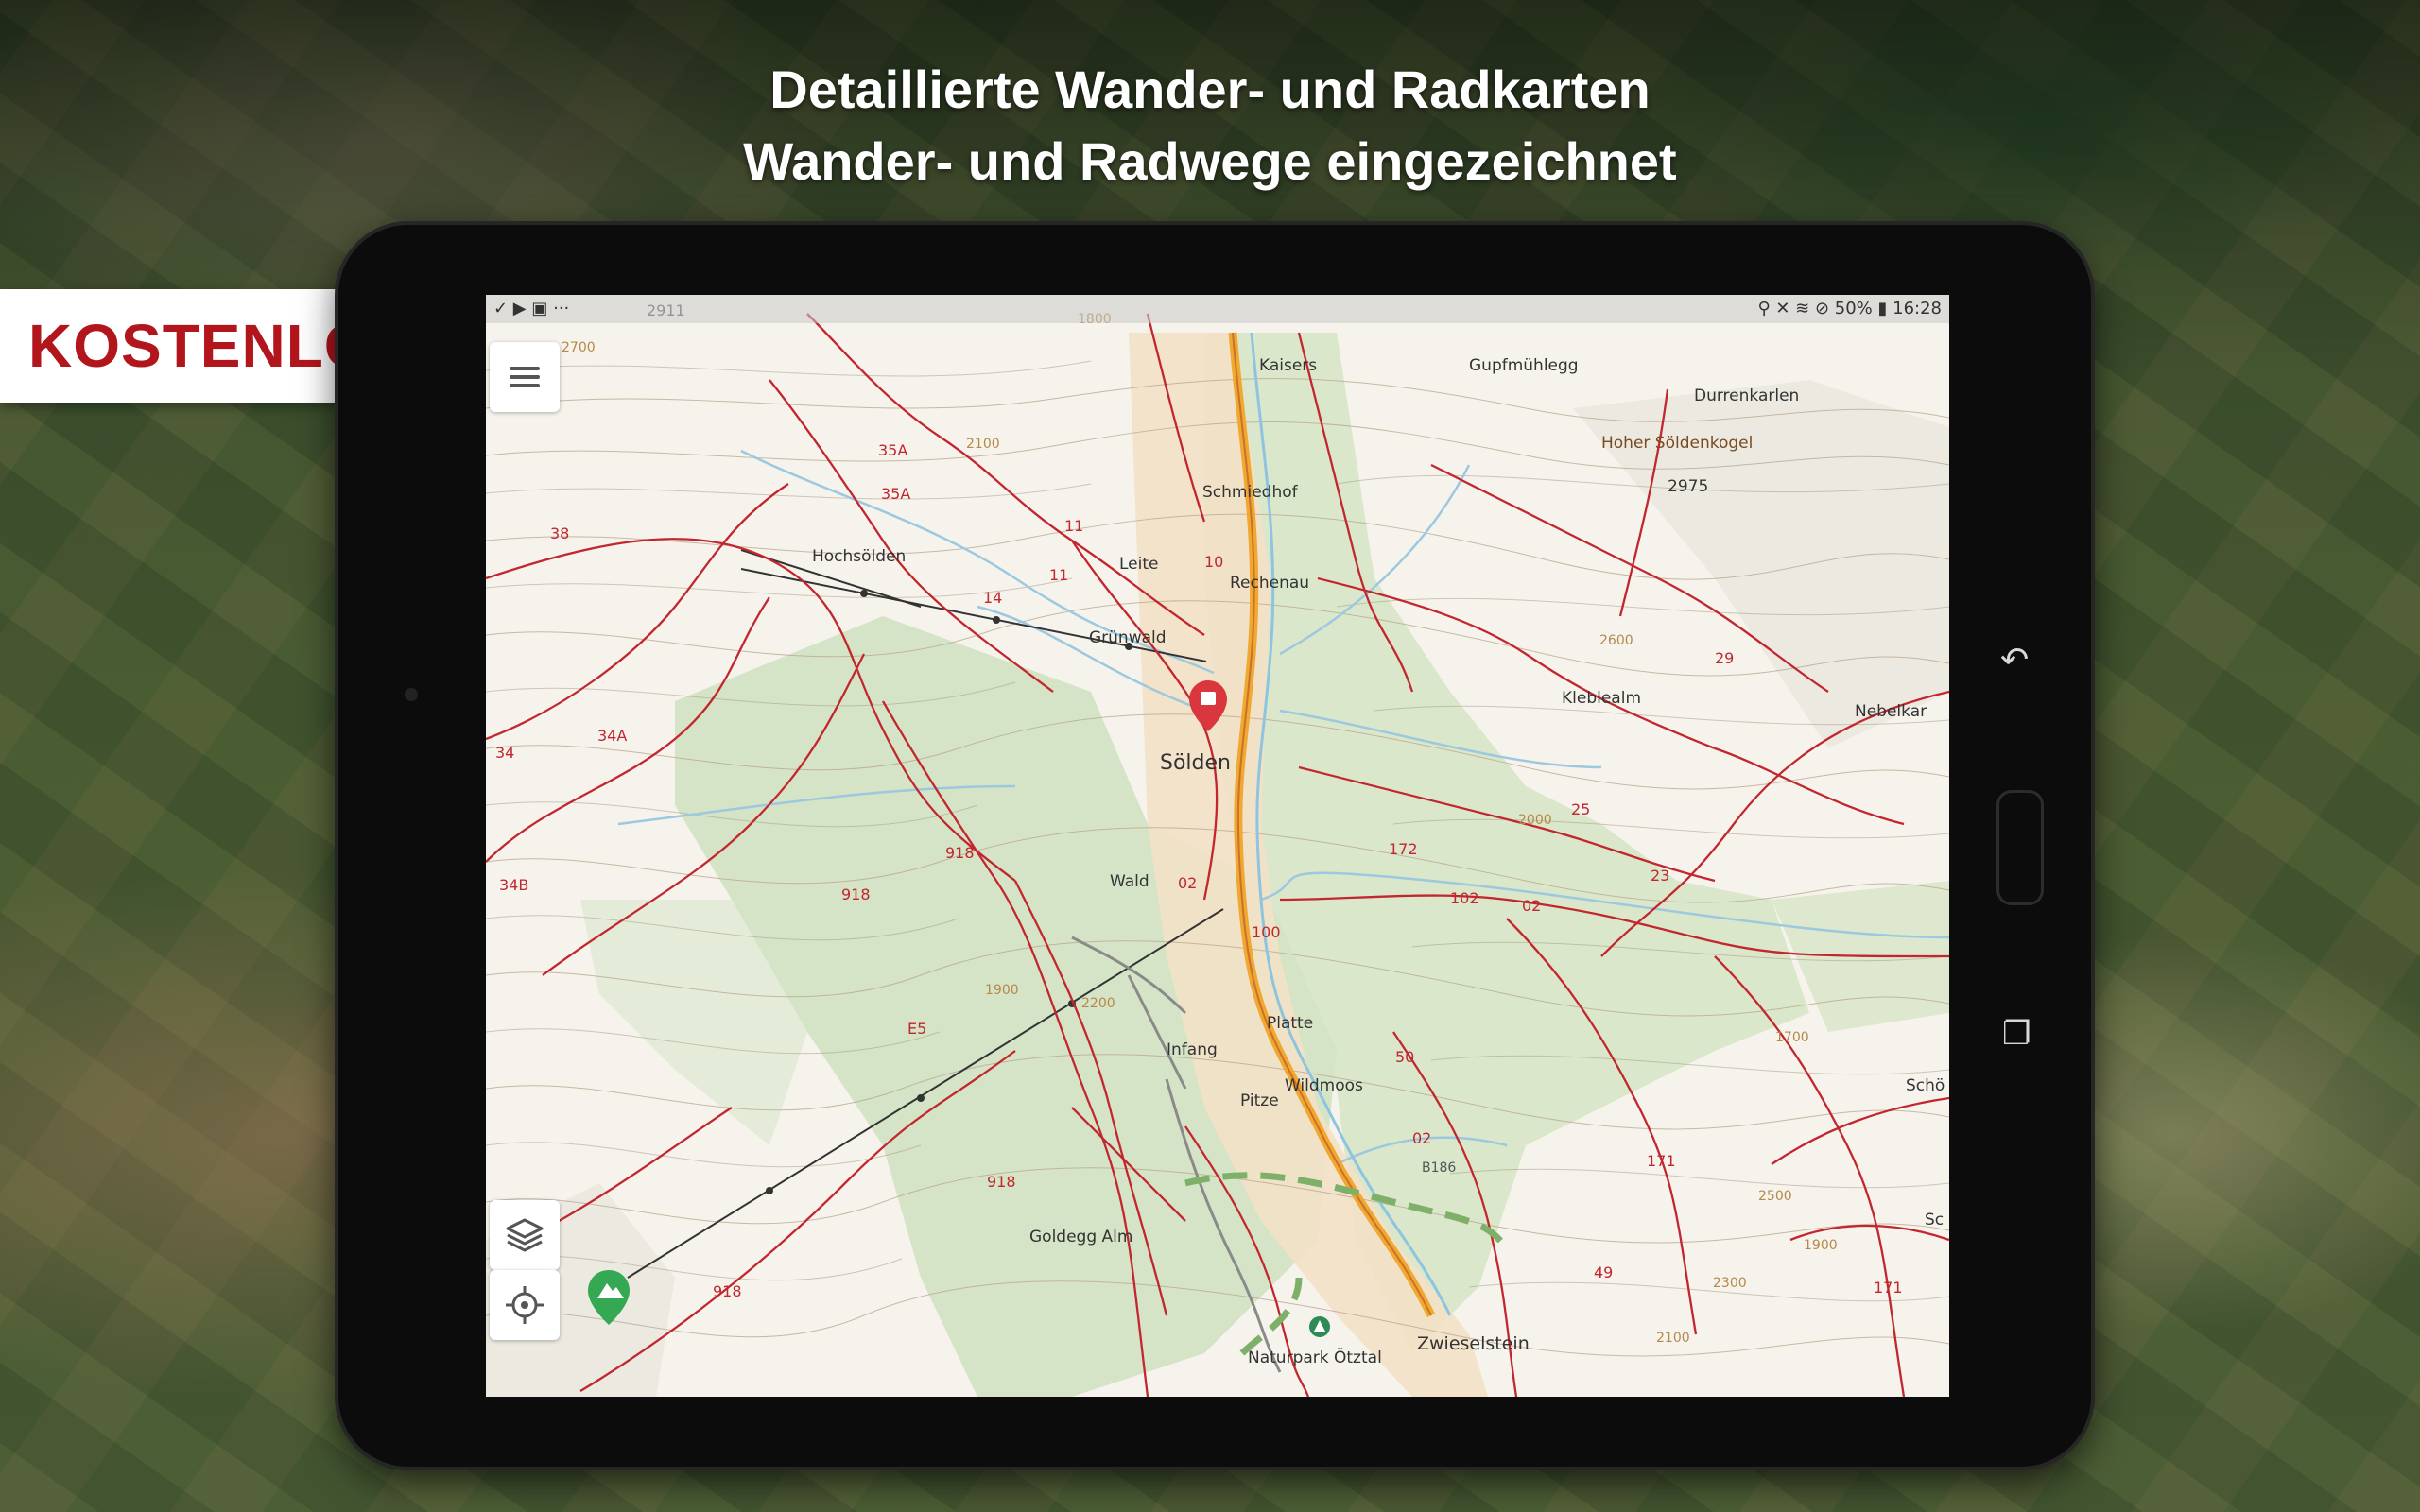 The image size is (2420, 1512). What do you see at coordinates (559, 533) in the screenshot?
I see `route-number: 38` at bounding box center [559, 533].